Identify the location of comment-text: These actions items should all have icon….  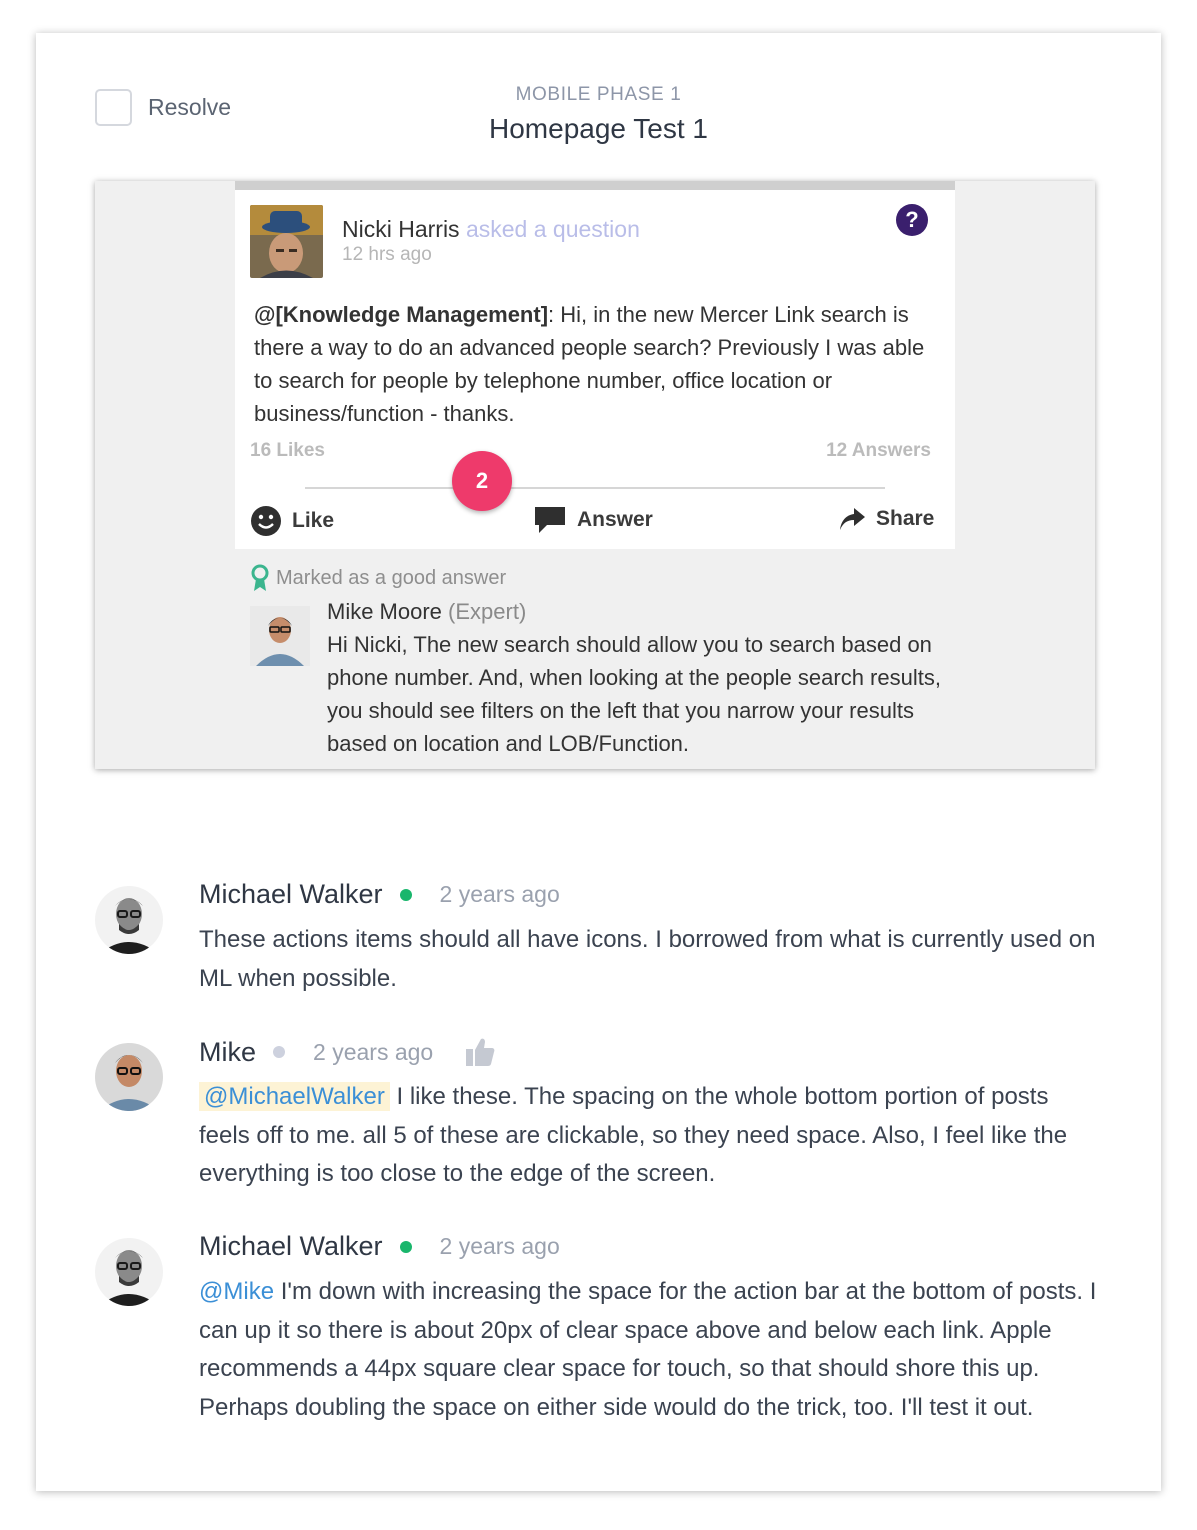
(647, 959).